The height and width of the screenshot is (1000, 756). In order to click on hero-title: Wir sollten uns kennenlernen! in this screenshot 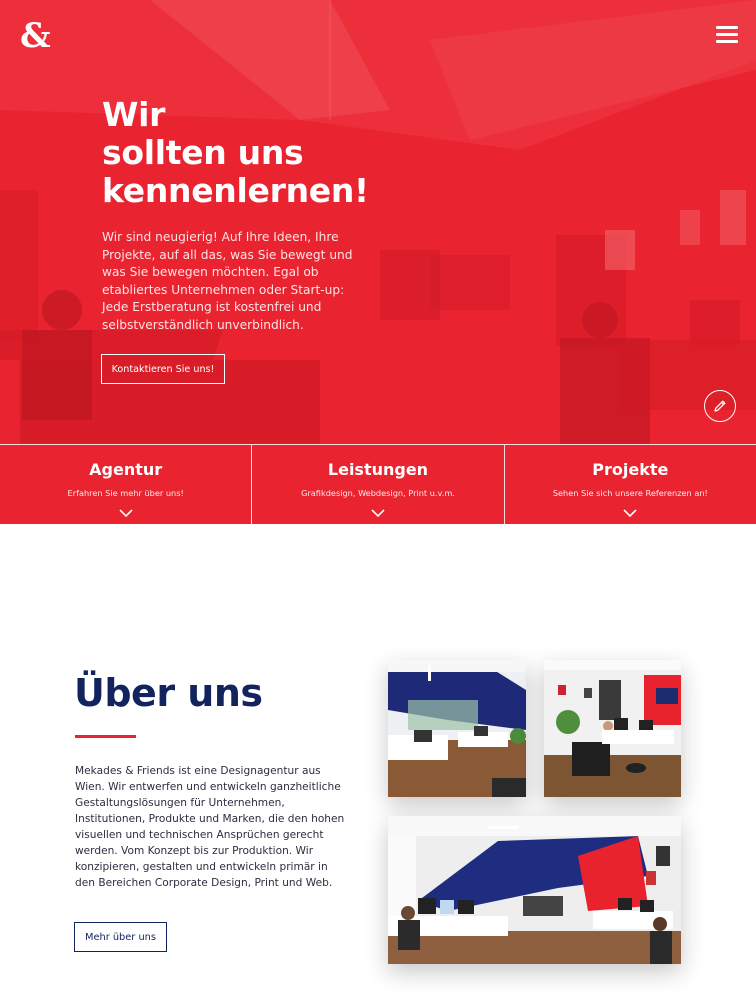, I will do `click(262, 153)`.